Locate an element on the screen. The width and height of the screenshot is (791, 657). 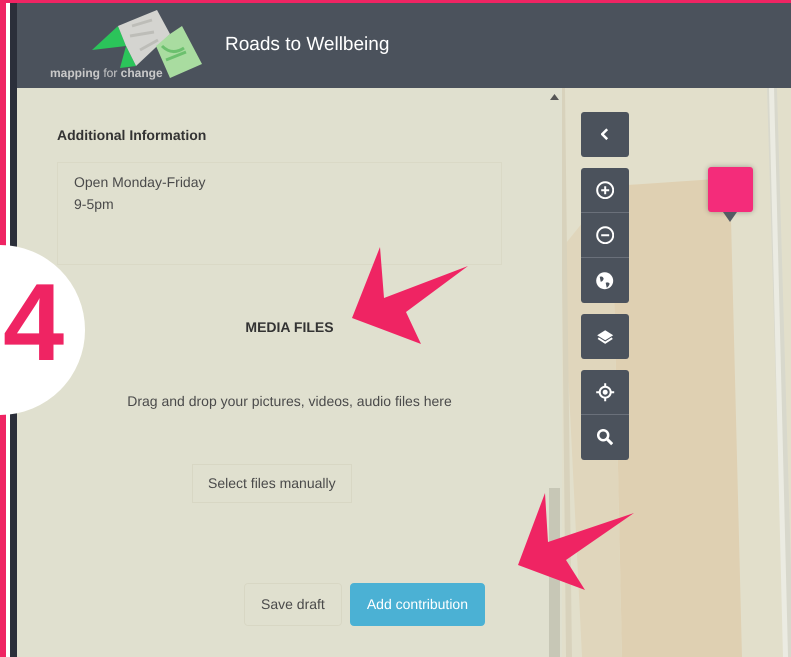
zoom-in-icon is located at coordinates (605, 190).